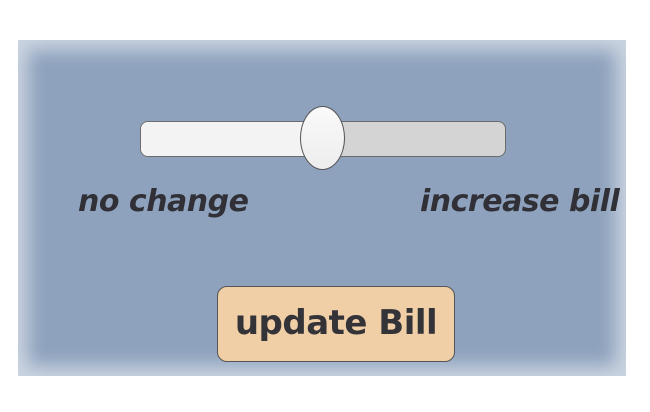  Describe the element at coordinates (163, 201) in the screenshot. I see `slider-min-label: no change` at that location.